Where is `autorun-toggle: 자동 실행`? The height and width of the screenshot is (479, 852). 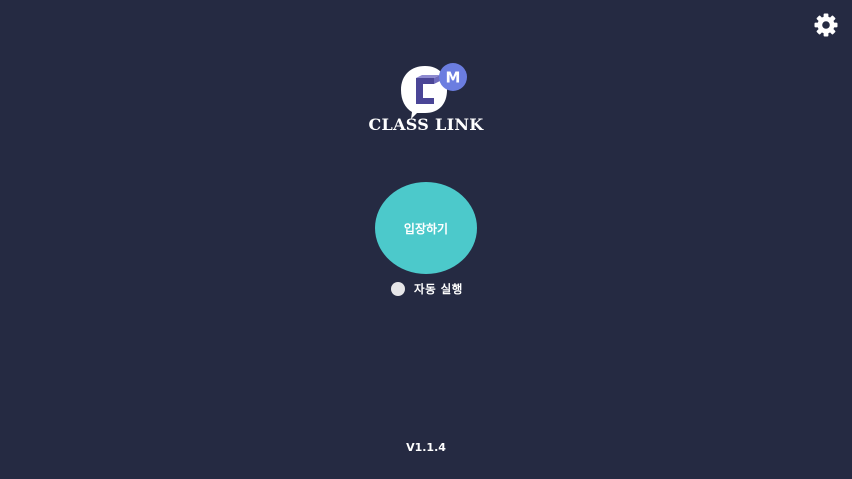
autorun-toggle: 자동 실행 is located at coordinates (427, 289).